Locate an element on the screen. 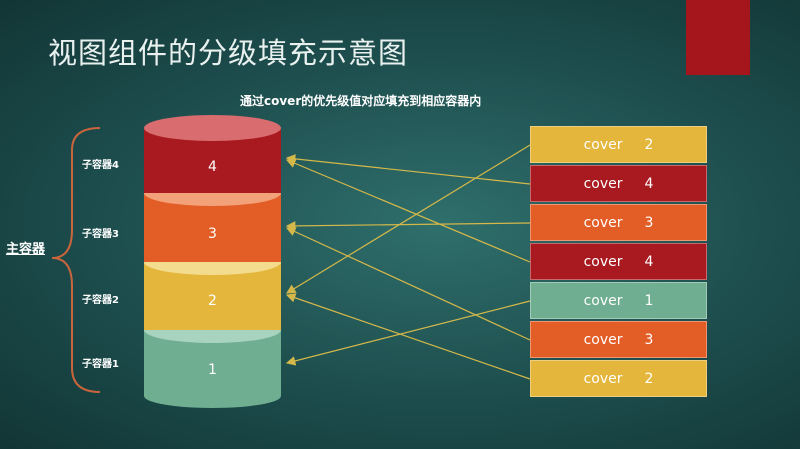 This screenshot has height=449, width=800. cylinder-2: 2 is located at coordinates (212, 289).